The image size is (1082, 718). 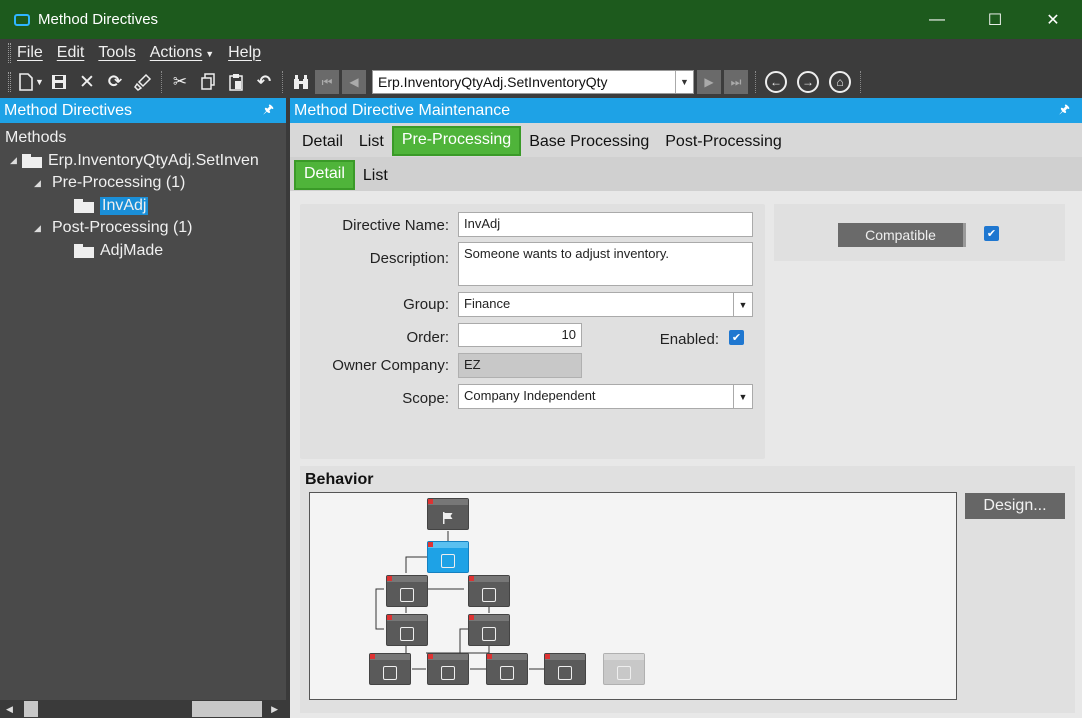 I want to click on scroll-right-icon: ▶, so click(x=274, y=709).